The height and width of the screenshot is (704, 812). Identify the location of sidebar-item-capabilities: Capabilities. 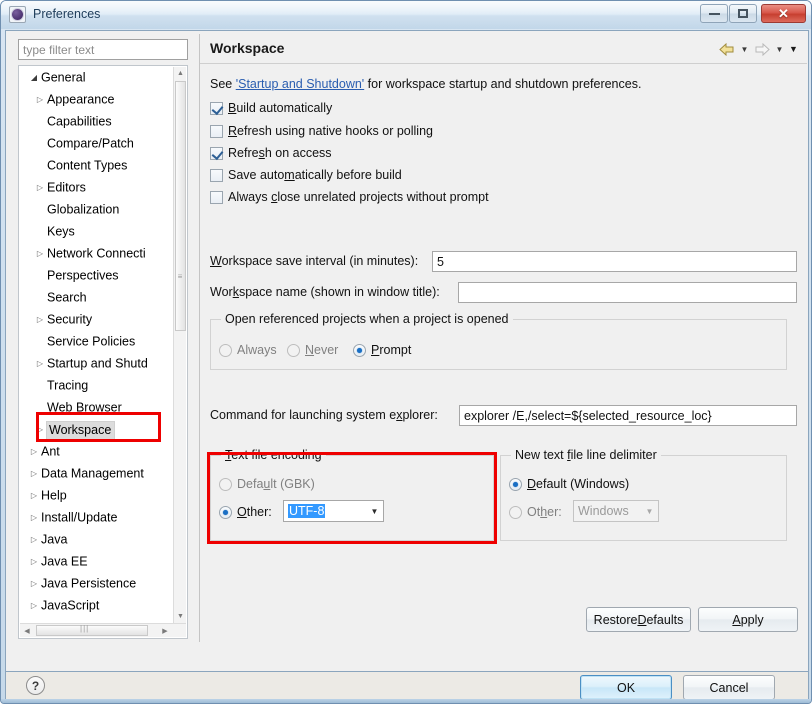
(97, 121).